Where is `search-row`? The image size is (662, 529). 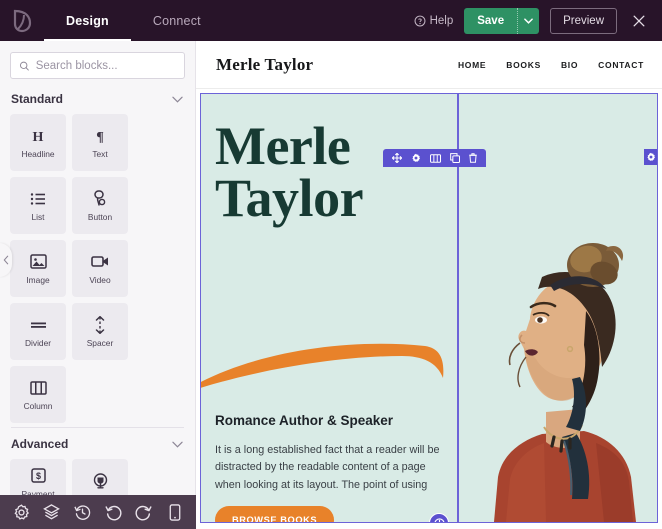
search-row is located at coordinates (97, 62).